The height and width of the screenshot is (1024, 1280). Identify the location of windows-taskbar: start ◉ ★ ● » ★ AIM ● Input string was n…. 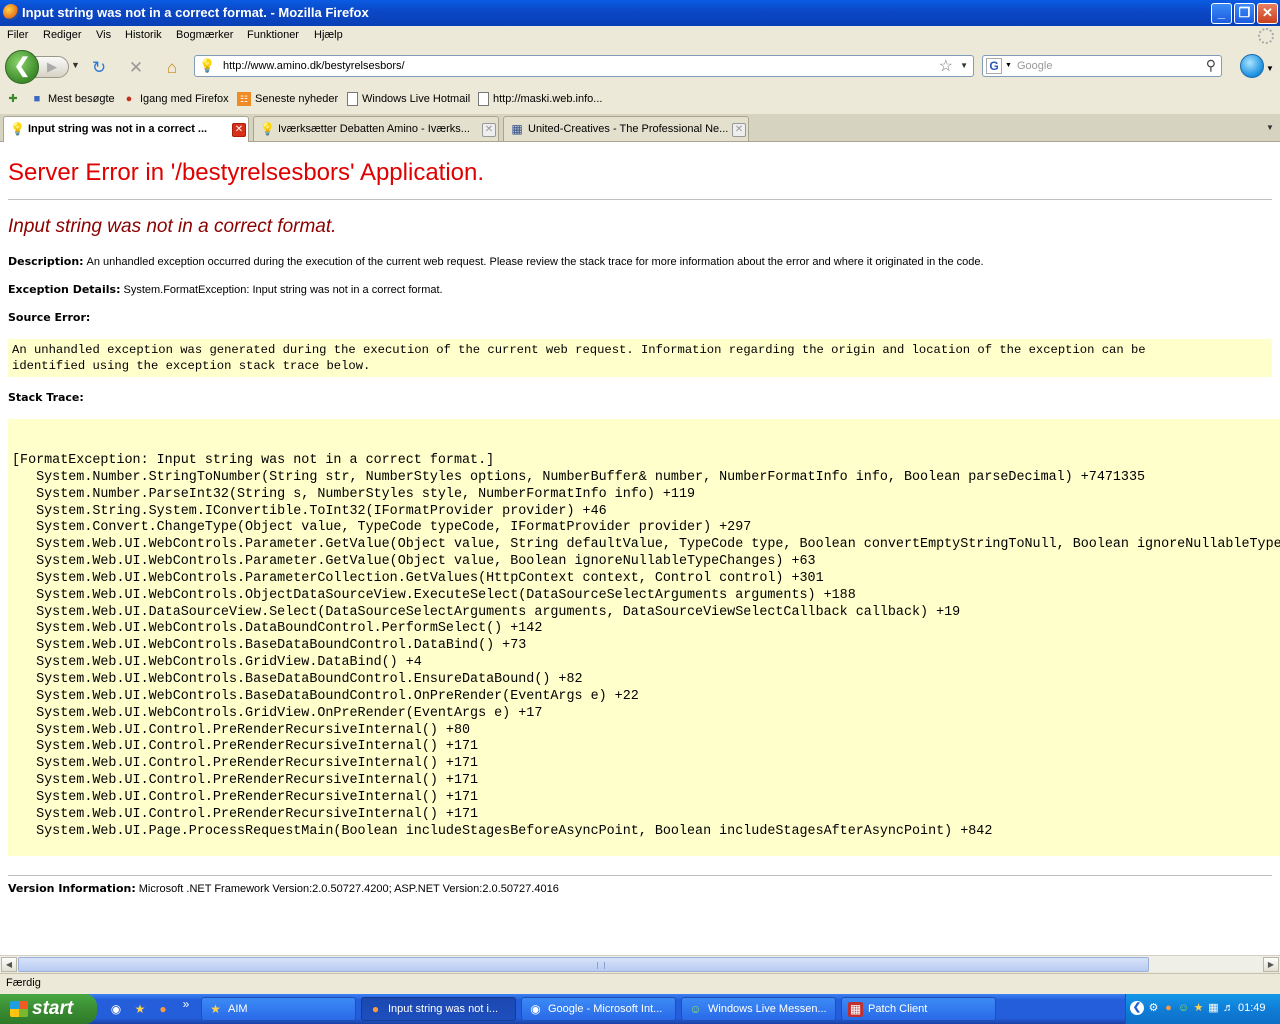
(640, 1009).